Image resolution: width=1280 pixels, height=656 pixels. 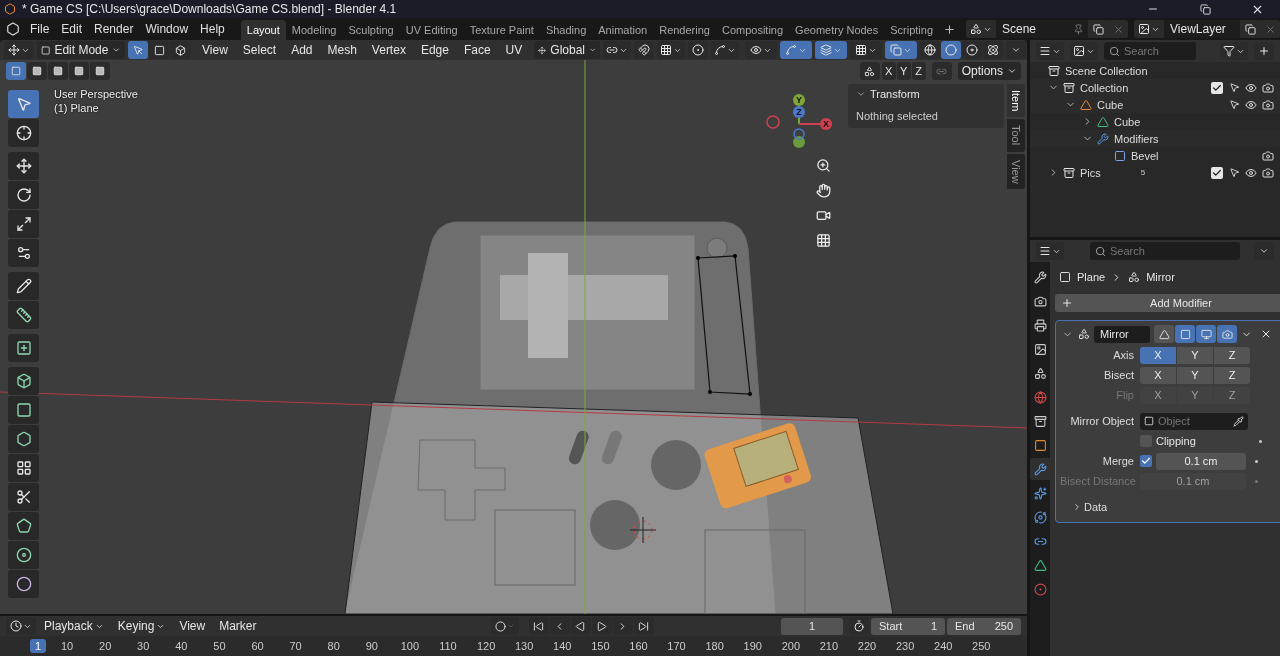 What do you see at coordinates (1201, 461) in the screenshot?
I see `value-field: 0.1 cm` at bounding box center [1201, 461].